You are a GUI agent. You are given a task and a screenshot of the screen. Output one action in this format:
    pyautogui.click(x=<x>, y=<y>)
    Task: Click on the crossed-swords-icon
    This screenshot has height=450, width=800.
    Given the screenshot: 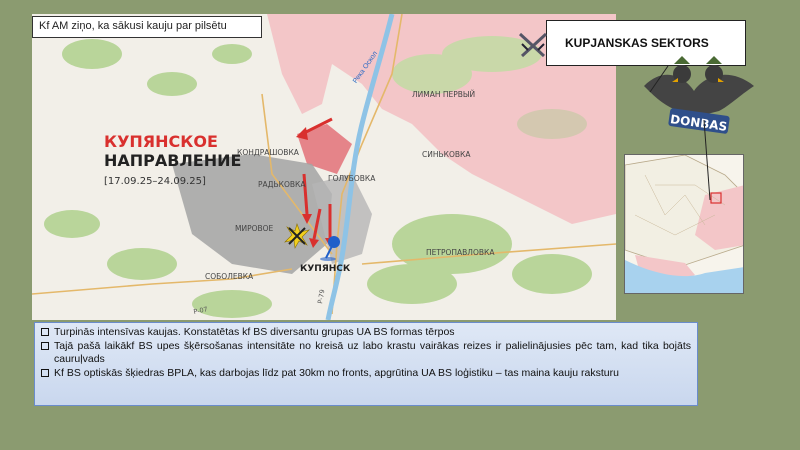 What is the action you would take?
    pyautogui.click(x=533, y=45)
    